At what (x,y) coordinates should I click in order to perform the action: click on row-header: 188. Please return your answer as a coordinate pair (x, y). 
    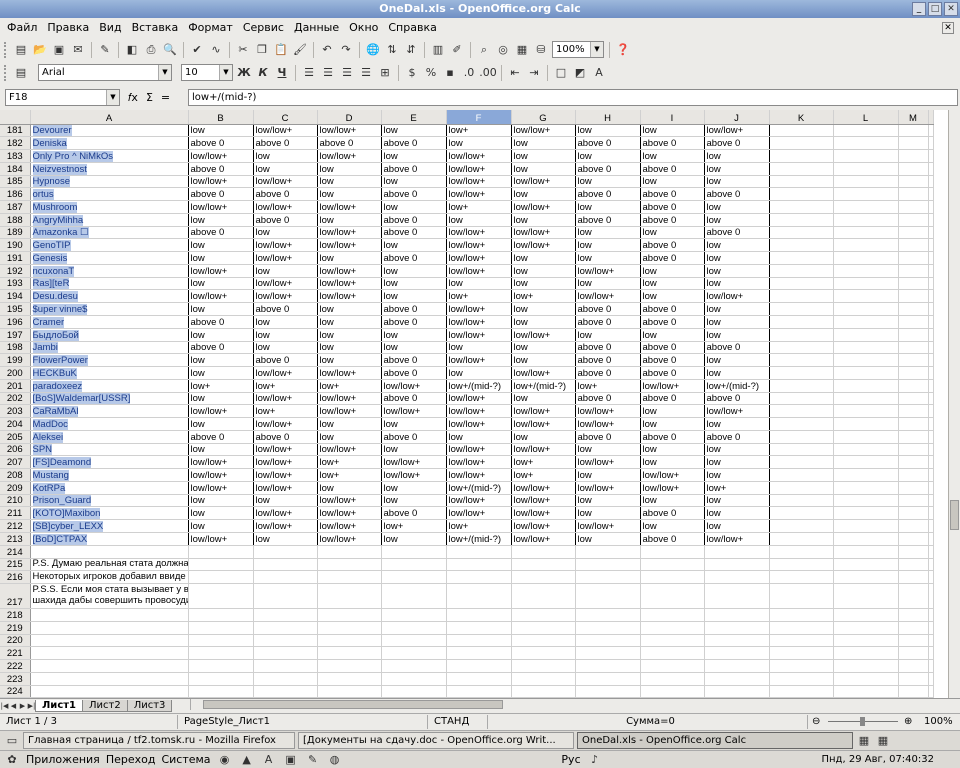
    Looking at the image, I should click on (15, 220).